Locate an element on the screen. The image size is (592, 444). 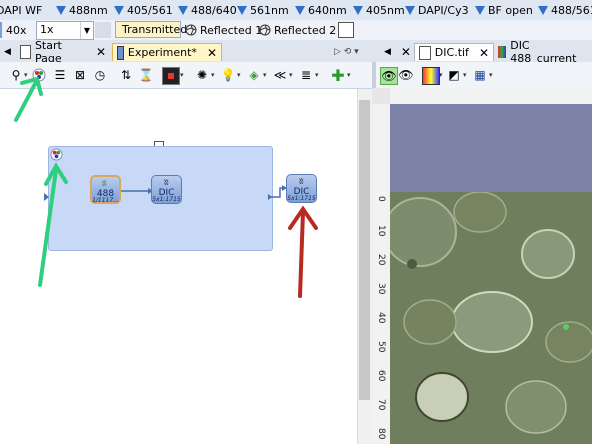
ruler-tick-label: 40 is located at coordinates (381, 318).